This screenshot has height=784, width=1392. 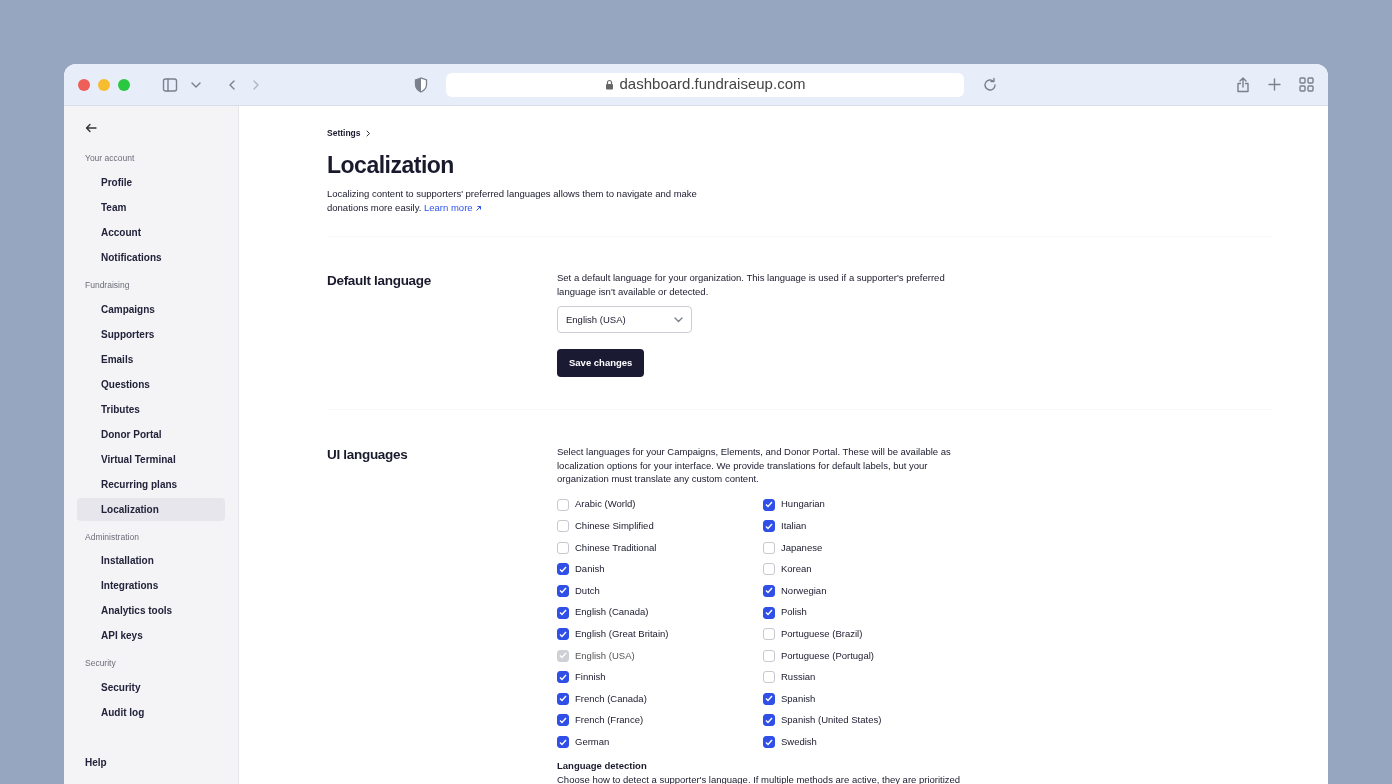 I want to click on checkbox-label: Polish, so click(x=794, y=612).